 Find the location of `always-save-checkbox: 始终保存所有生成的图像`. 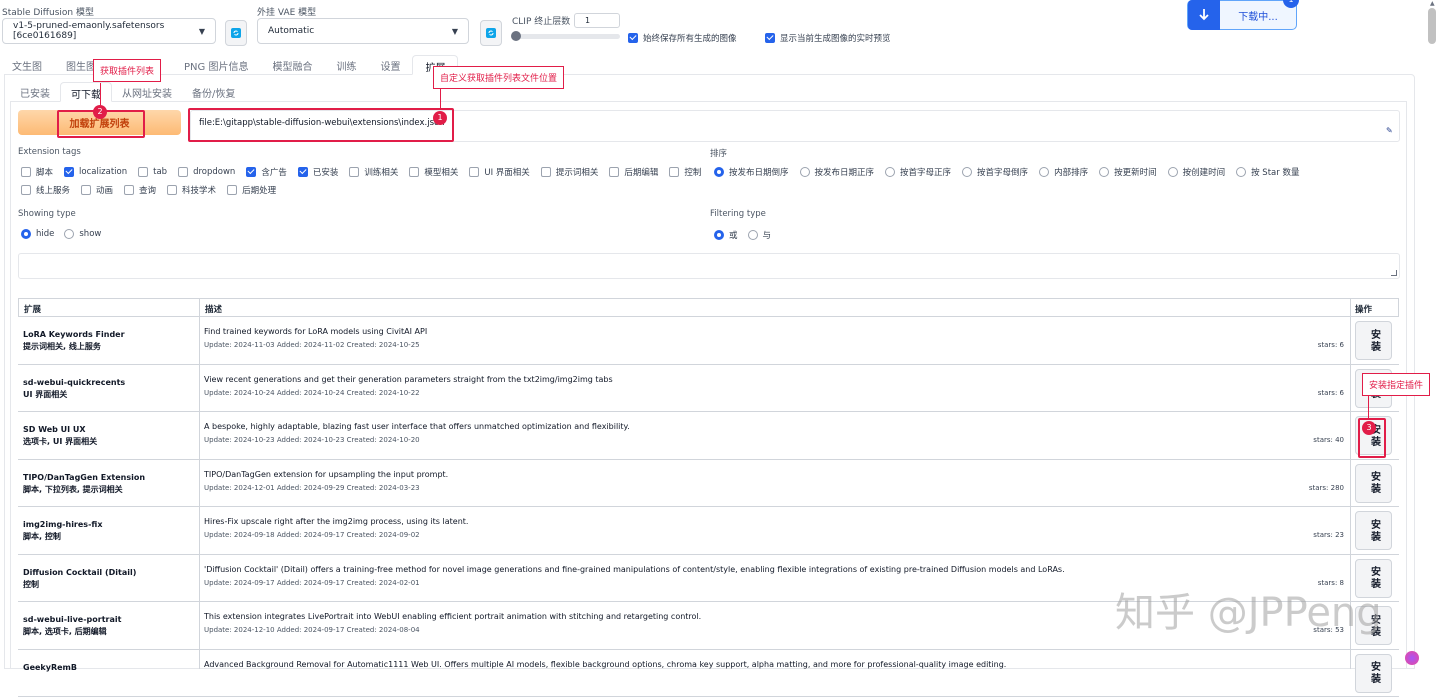

always-save-checkbox: 始终保存所有生成的图像 is located at coordinates (682, 38).